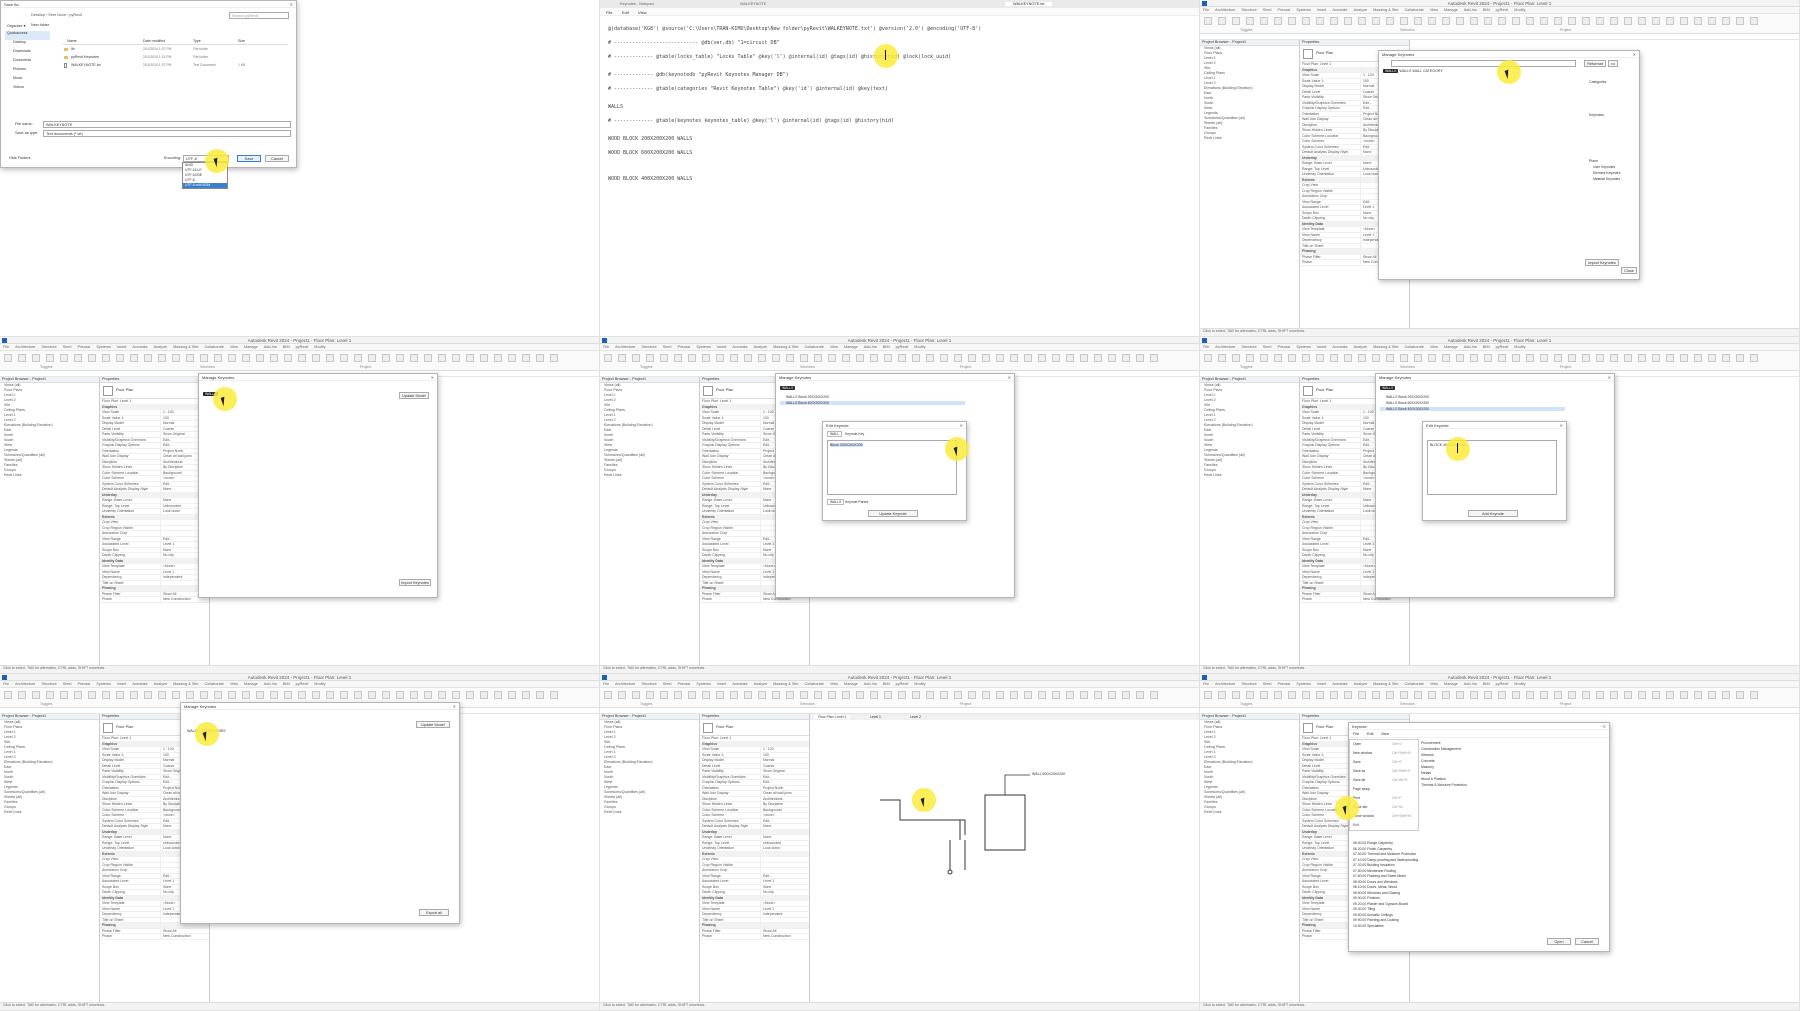 The image size is (1800, 1011). I want to click on cancel-button: Cancel, so click(1587, 941).